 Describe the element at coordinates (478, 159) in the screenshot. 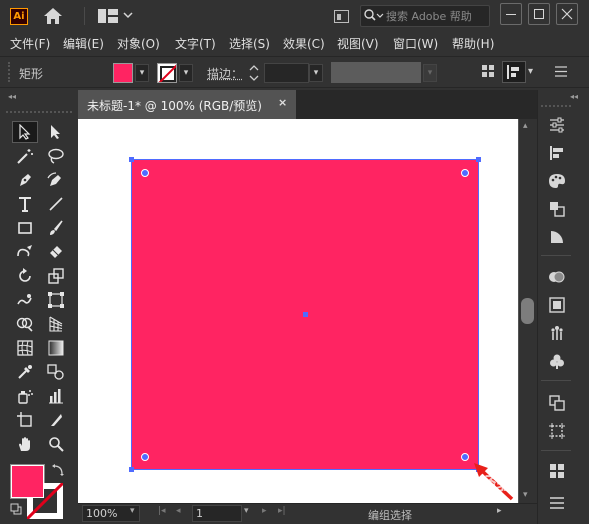

I see `handle-top-right` at that location.